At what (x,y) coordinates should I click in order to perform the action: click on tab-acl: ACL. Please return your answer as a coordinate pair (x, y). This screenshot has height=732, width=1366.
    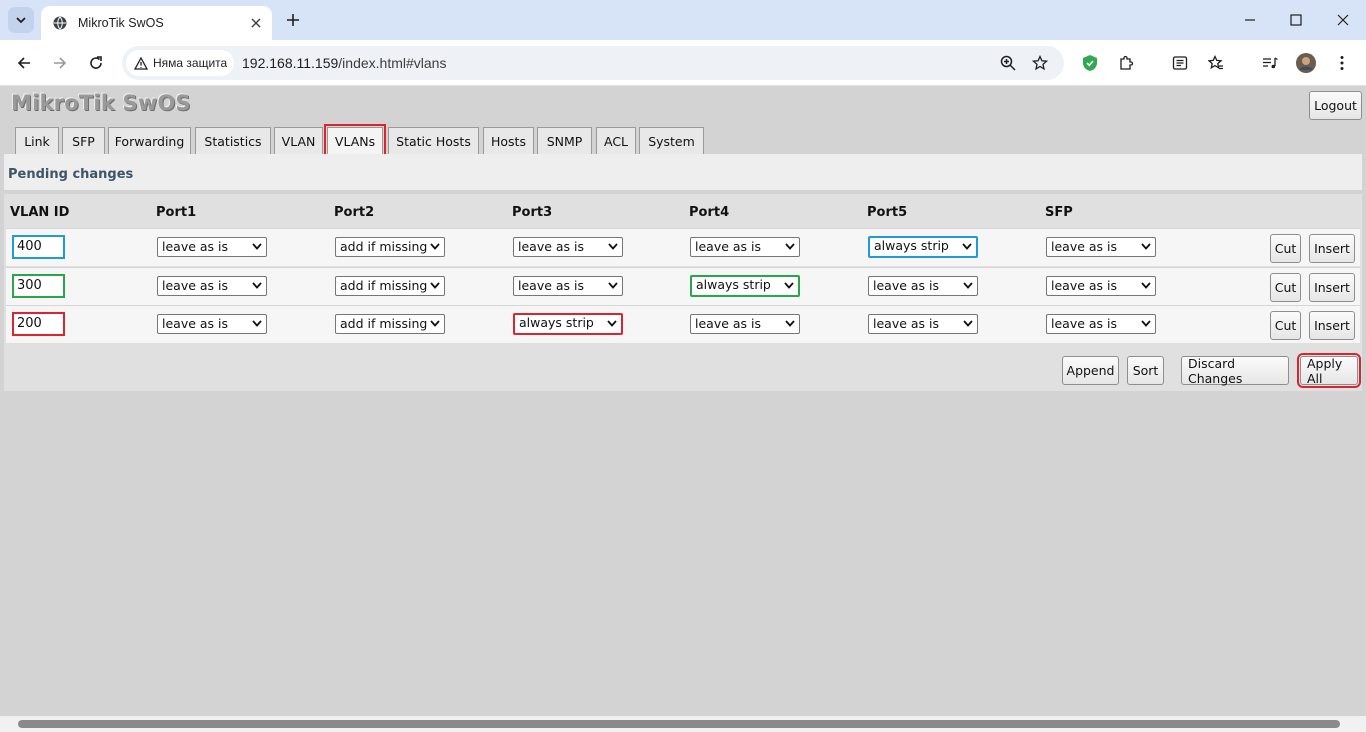
    Looking at the image, I should click on (616, 141).